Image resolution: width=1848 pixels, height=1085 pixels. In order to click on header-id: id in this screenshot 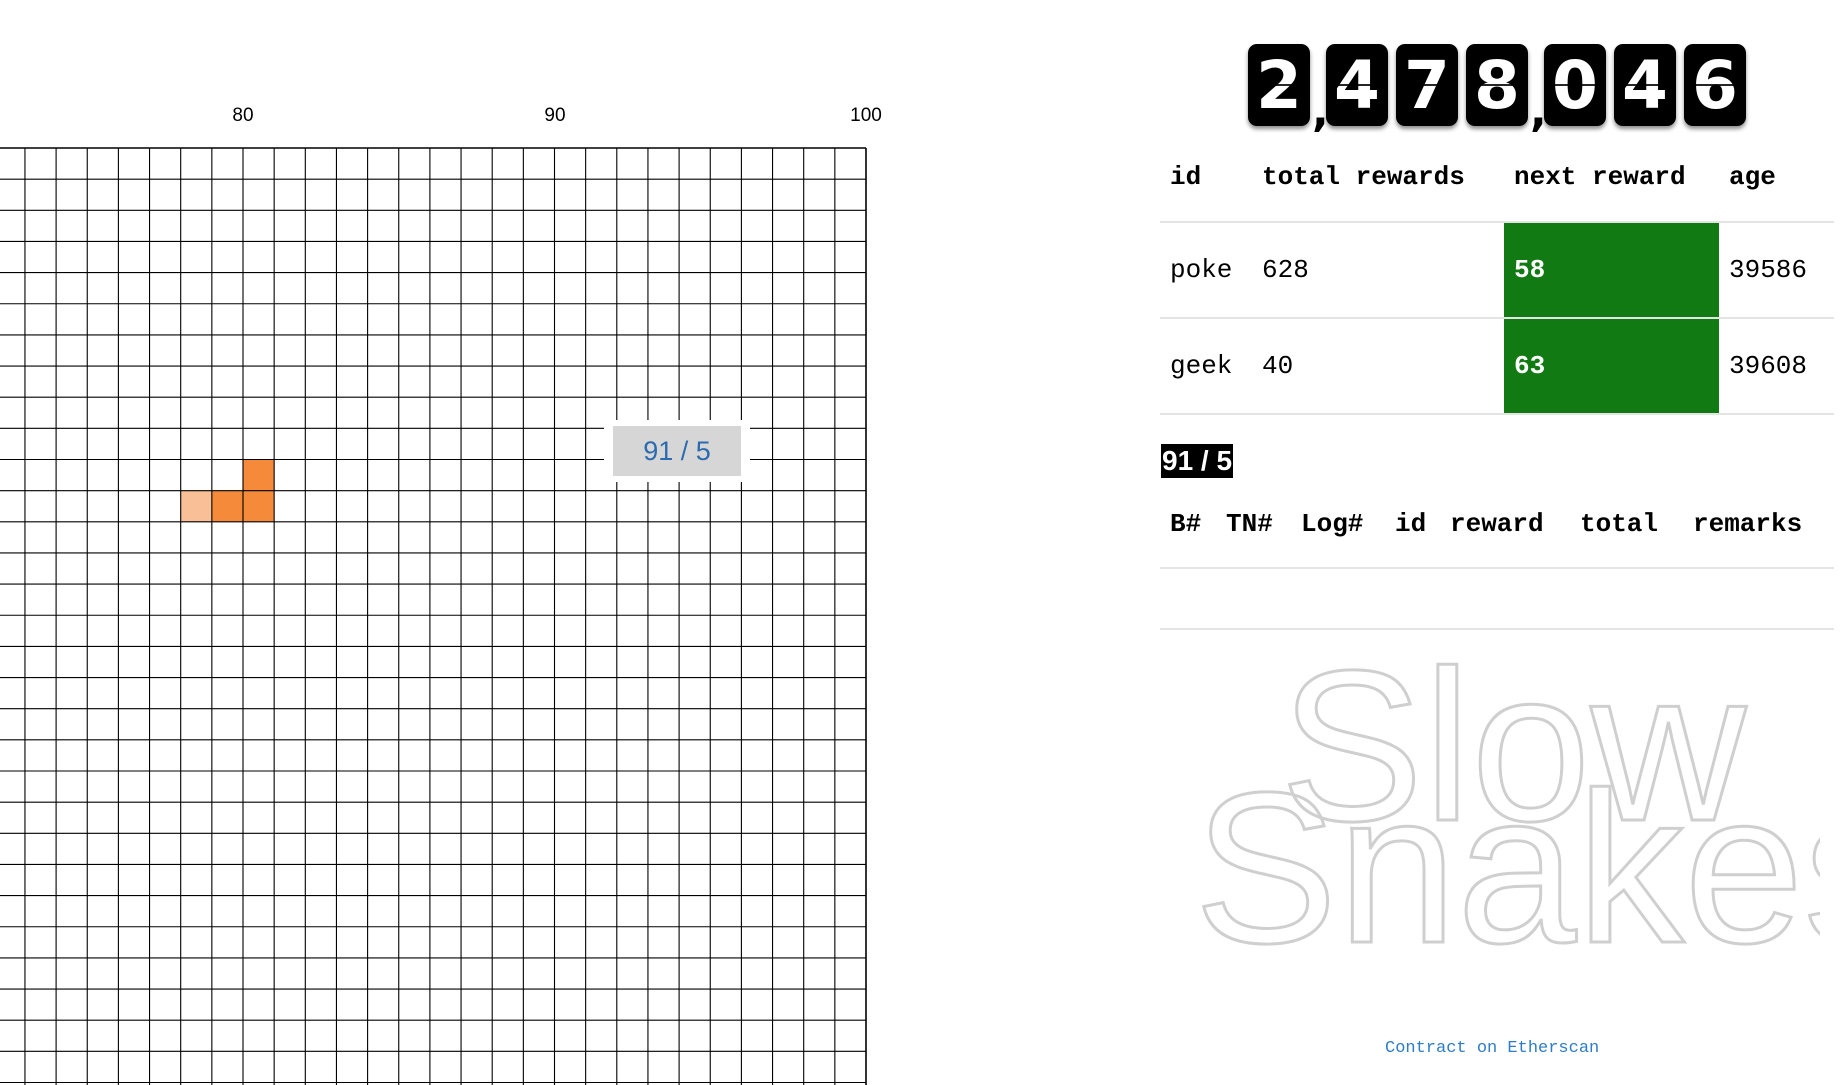, I will do `click(1206, 186)`.